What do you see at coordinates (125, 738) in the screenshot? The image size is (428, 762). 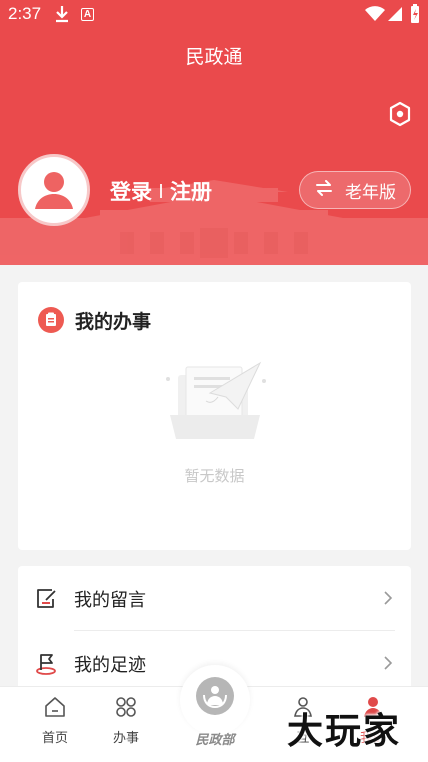 I see `nav-services-label: 办事` at bounding box center [125, 738].